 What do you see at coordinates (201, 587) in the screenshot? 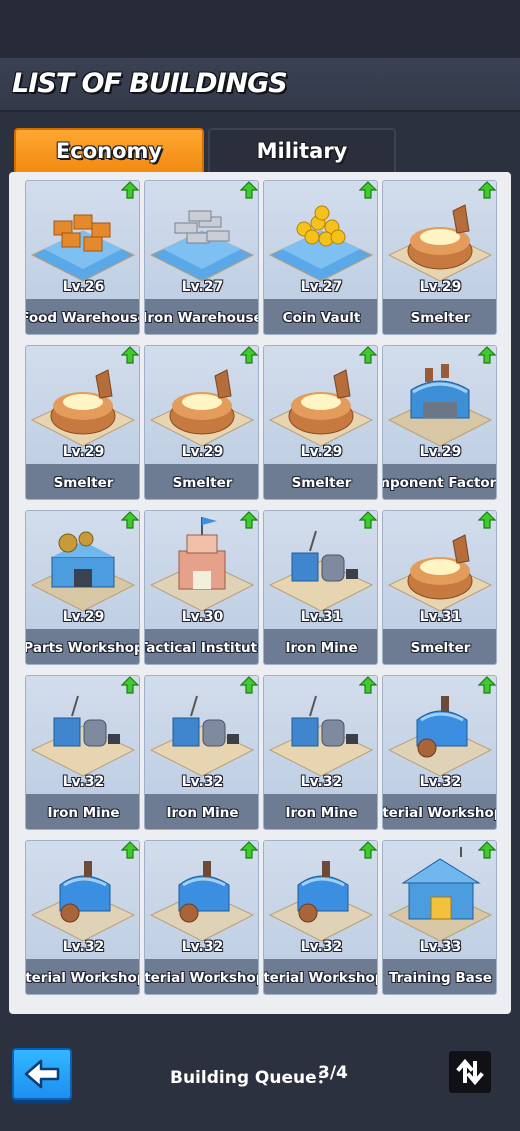
I see `building-card-tactical-institute: Lv.30 Tactical Institute` at bounding box center [201, 587].